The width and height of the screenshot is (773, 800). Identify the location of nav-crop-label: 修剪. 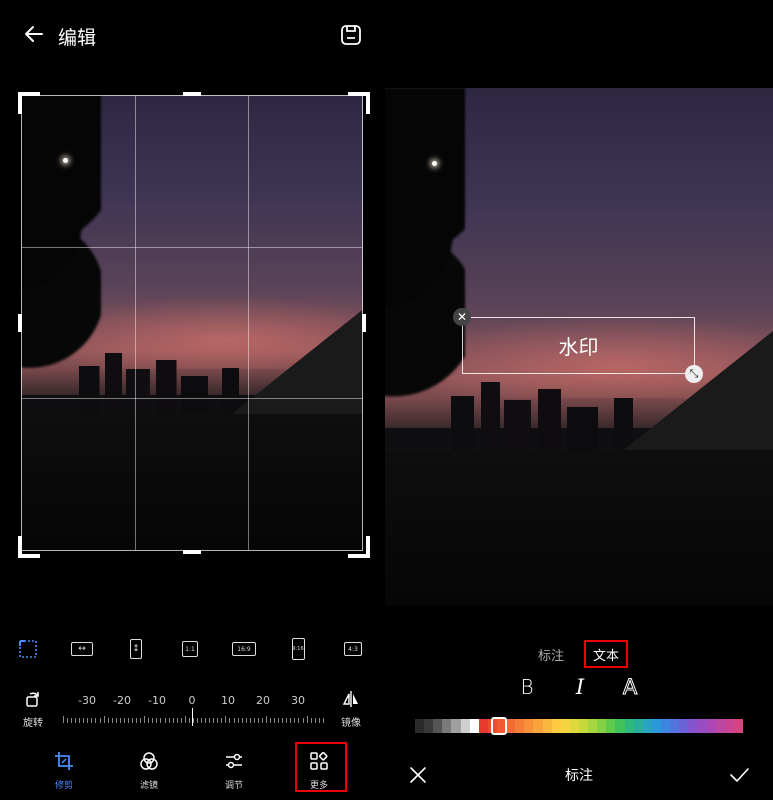
(63, 786).